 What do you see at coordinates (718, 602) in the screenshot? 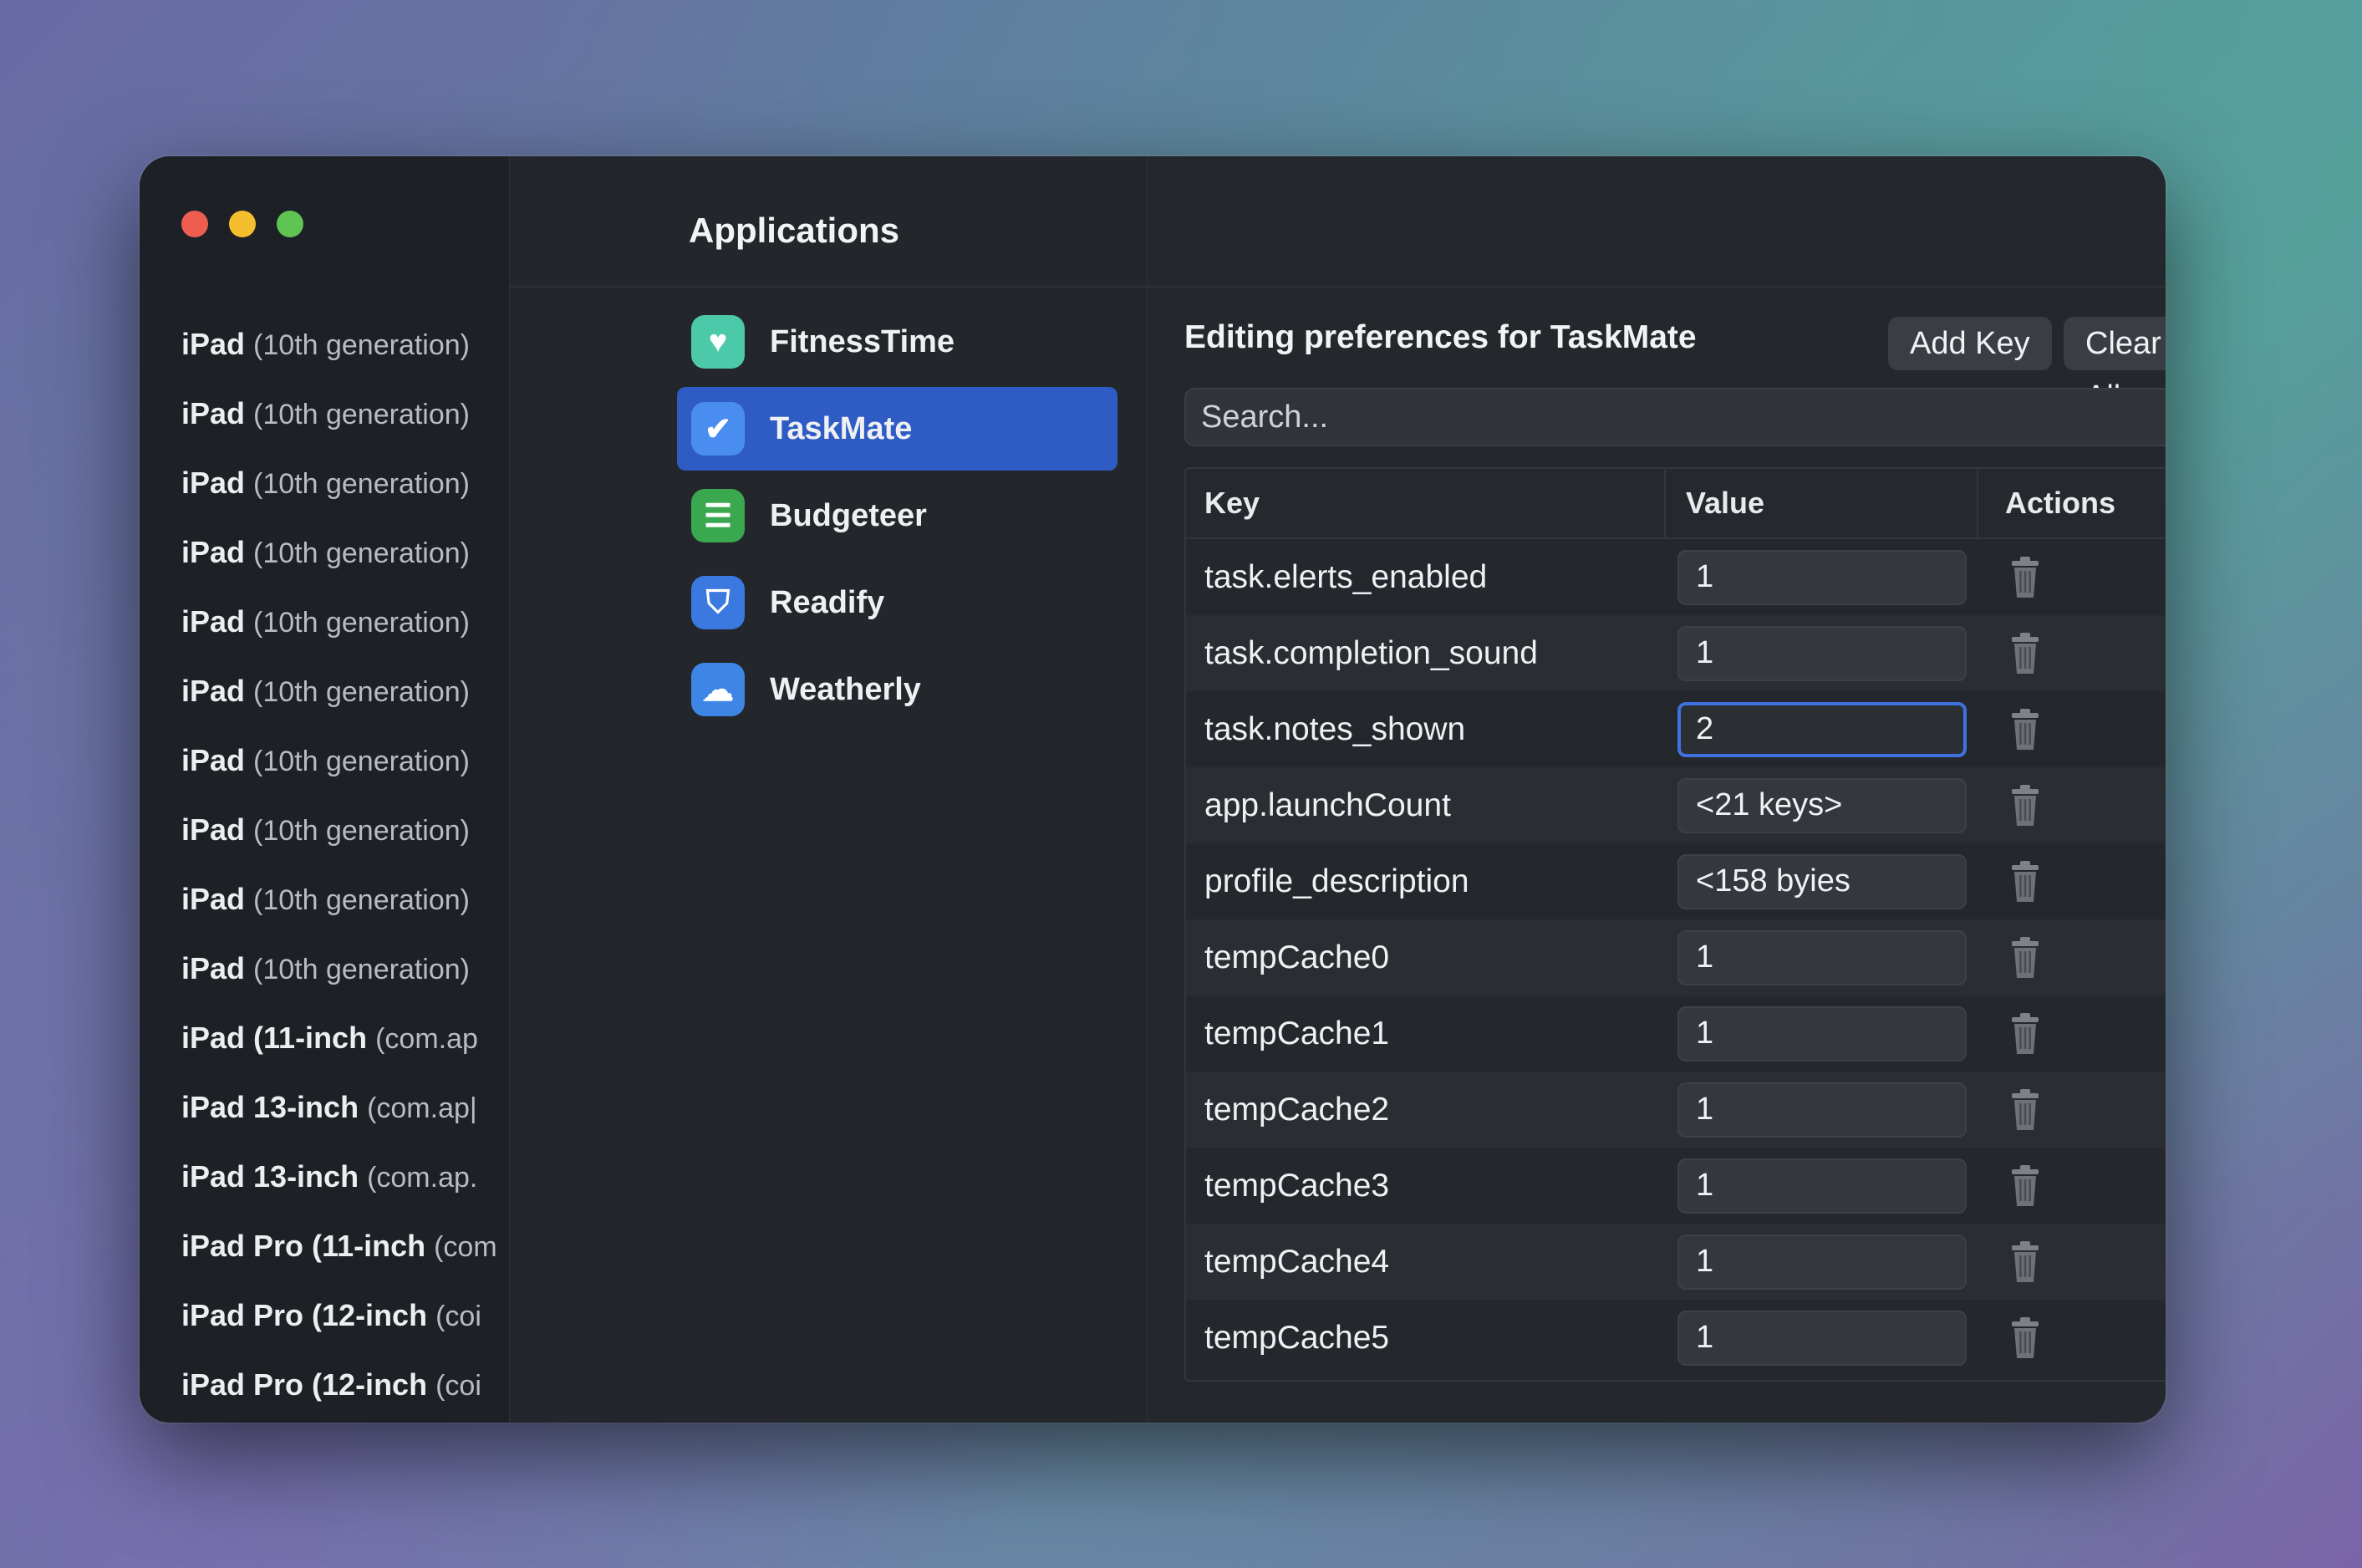
I see `shield-icon: ⛉` at bounding box center [718, 602].